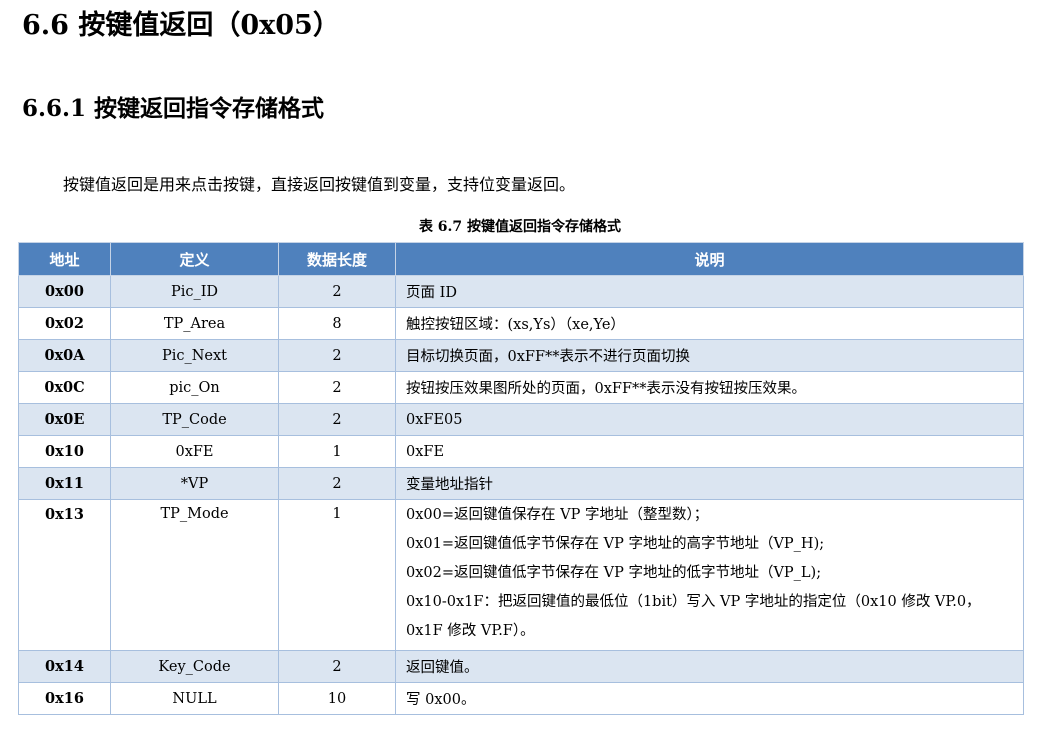  I want to click on definition-cell: TP_Mode, so click(194, 575).